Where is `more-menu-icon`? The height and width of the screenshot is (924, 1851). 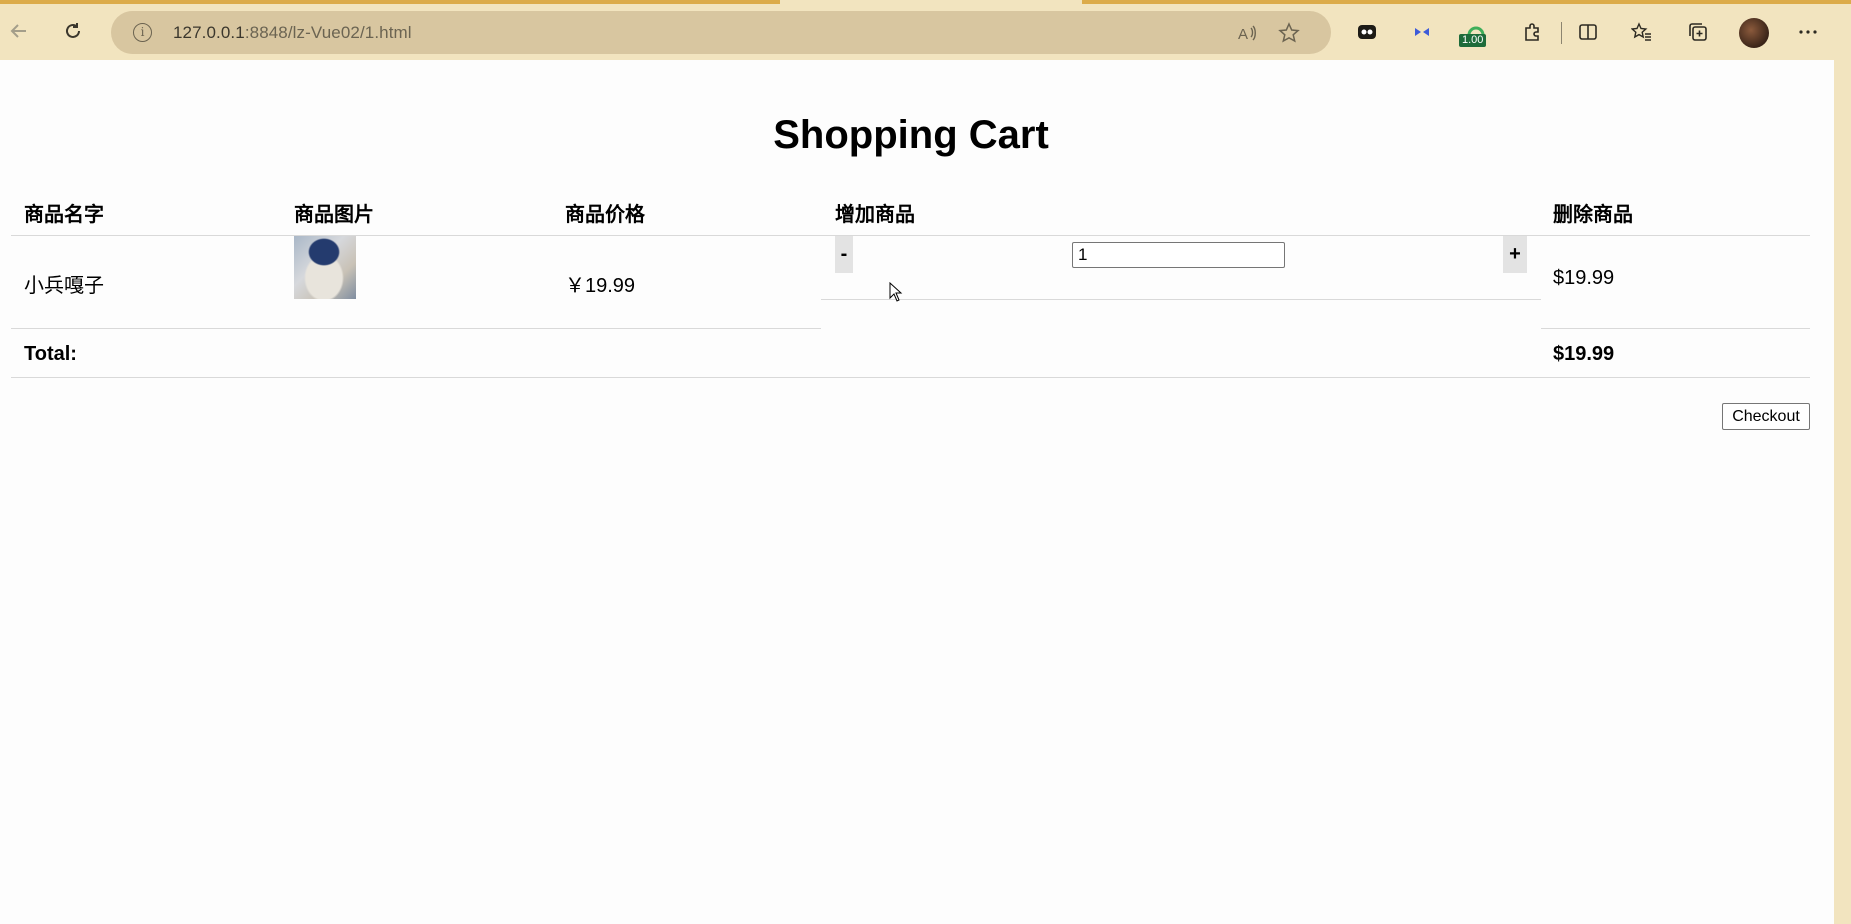
more-menu-icon is located at coordinates (1808, 32).